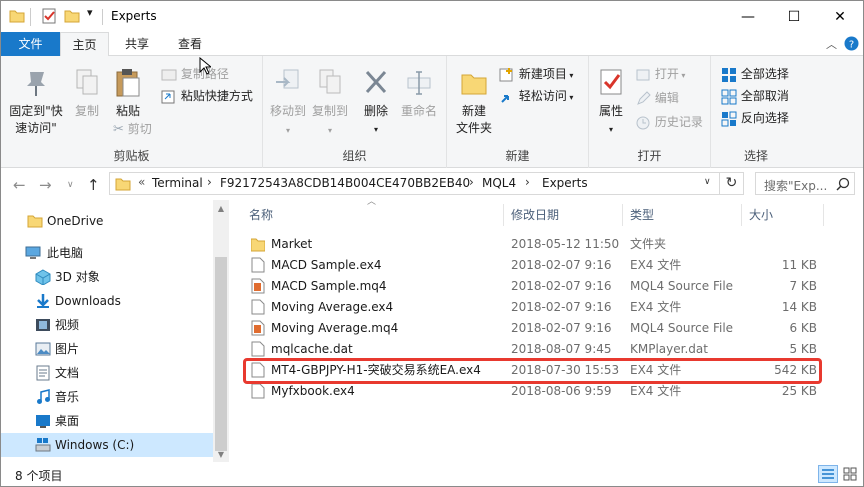 The height and width of the screenshot is (487, 864). I want to click on list-item: Market 2018-05-12 11:50 文件夹, so click(534, 244).